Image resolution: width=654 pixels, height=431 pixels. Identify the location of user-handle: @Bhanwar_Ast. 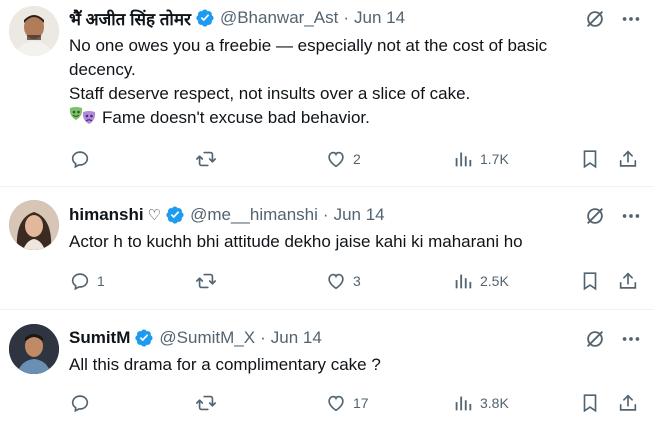
(279, 18).